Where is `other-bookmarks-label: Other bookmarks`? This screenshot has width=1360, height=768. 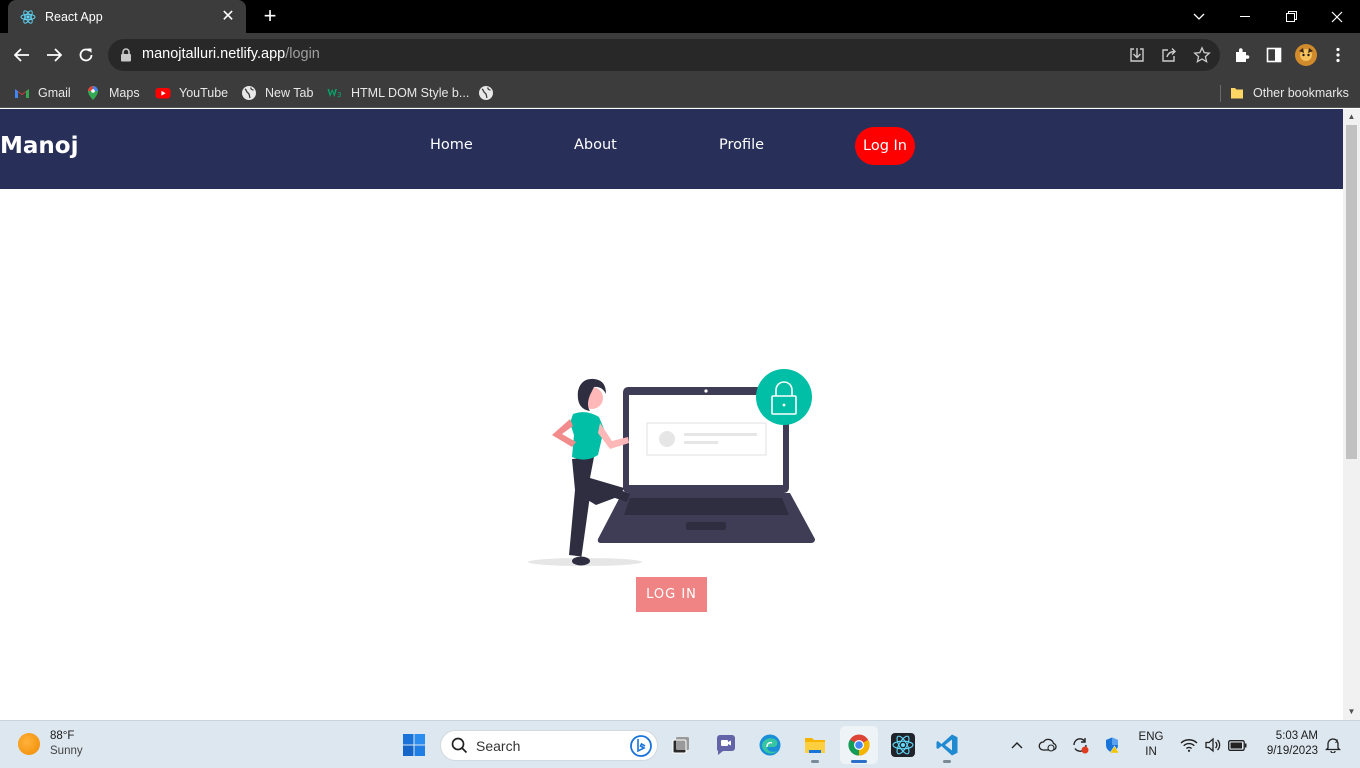 other-bookmarks-label: Other bookmarks is located at coordinates (1301, 93).